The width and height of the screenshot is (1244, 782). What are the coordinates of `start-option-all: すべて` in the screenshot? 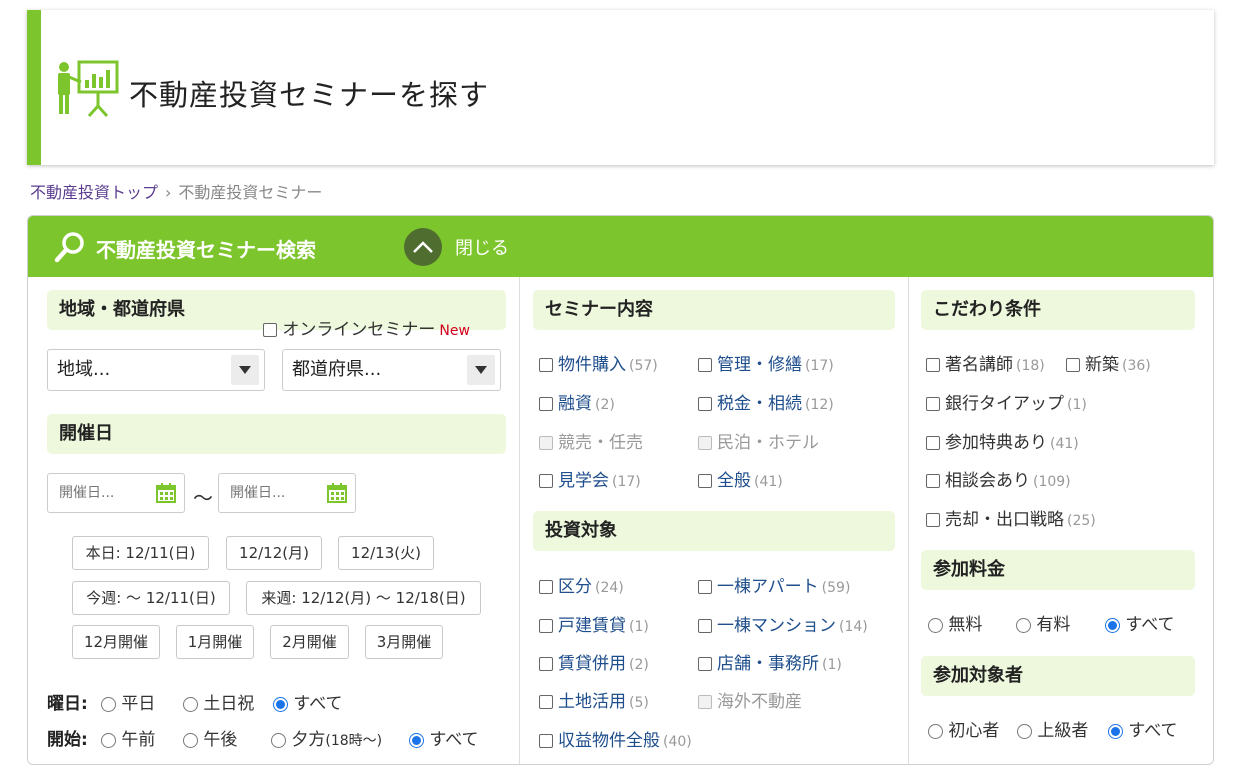 It's located at (444, 737).